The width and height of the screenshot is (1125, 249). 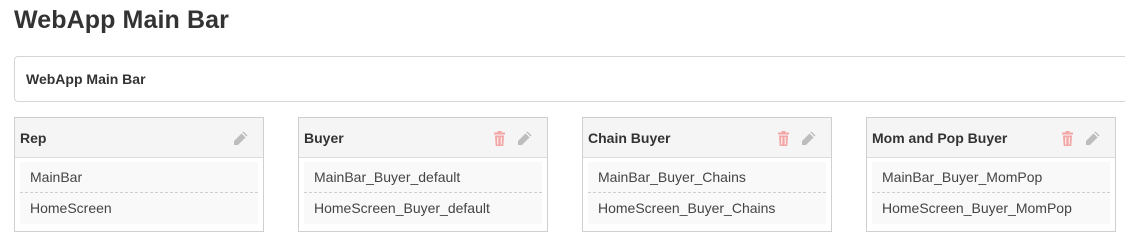 What do you see at coordinates (139, 138) in the screenshot?
I see `card-header: Rep` at bounding box center [139, 138].